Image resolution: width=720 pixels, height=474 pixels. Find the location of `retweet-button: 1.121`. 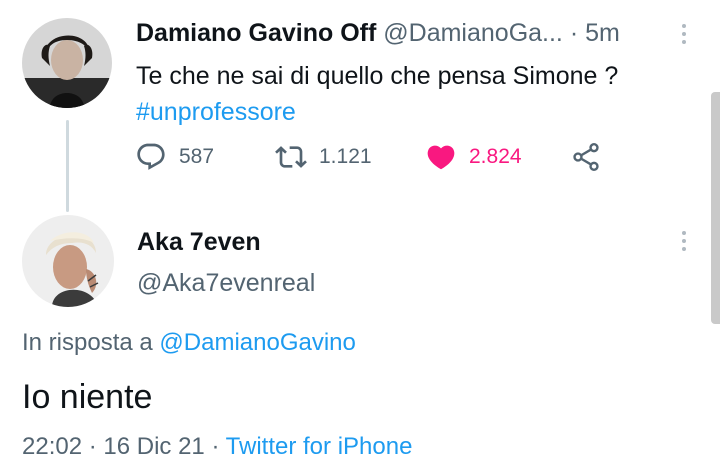

retweet-button: 1.121 is located at coordinates (323, 157).